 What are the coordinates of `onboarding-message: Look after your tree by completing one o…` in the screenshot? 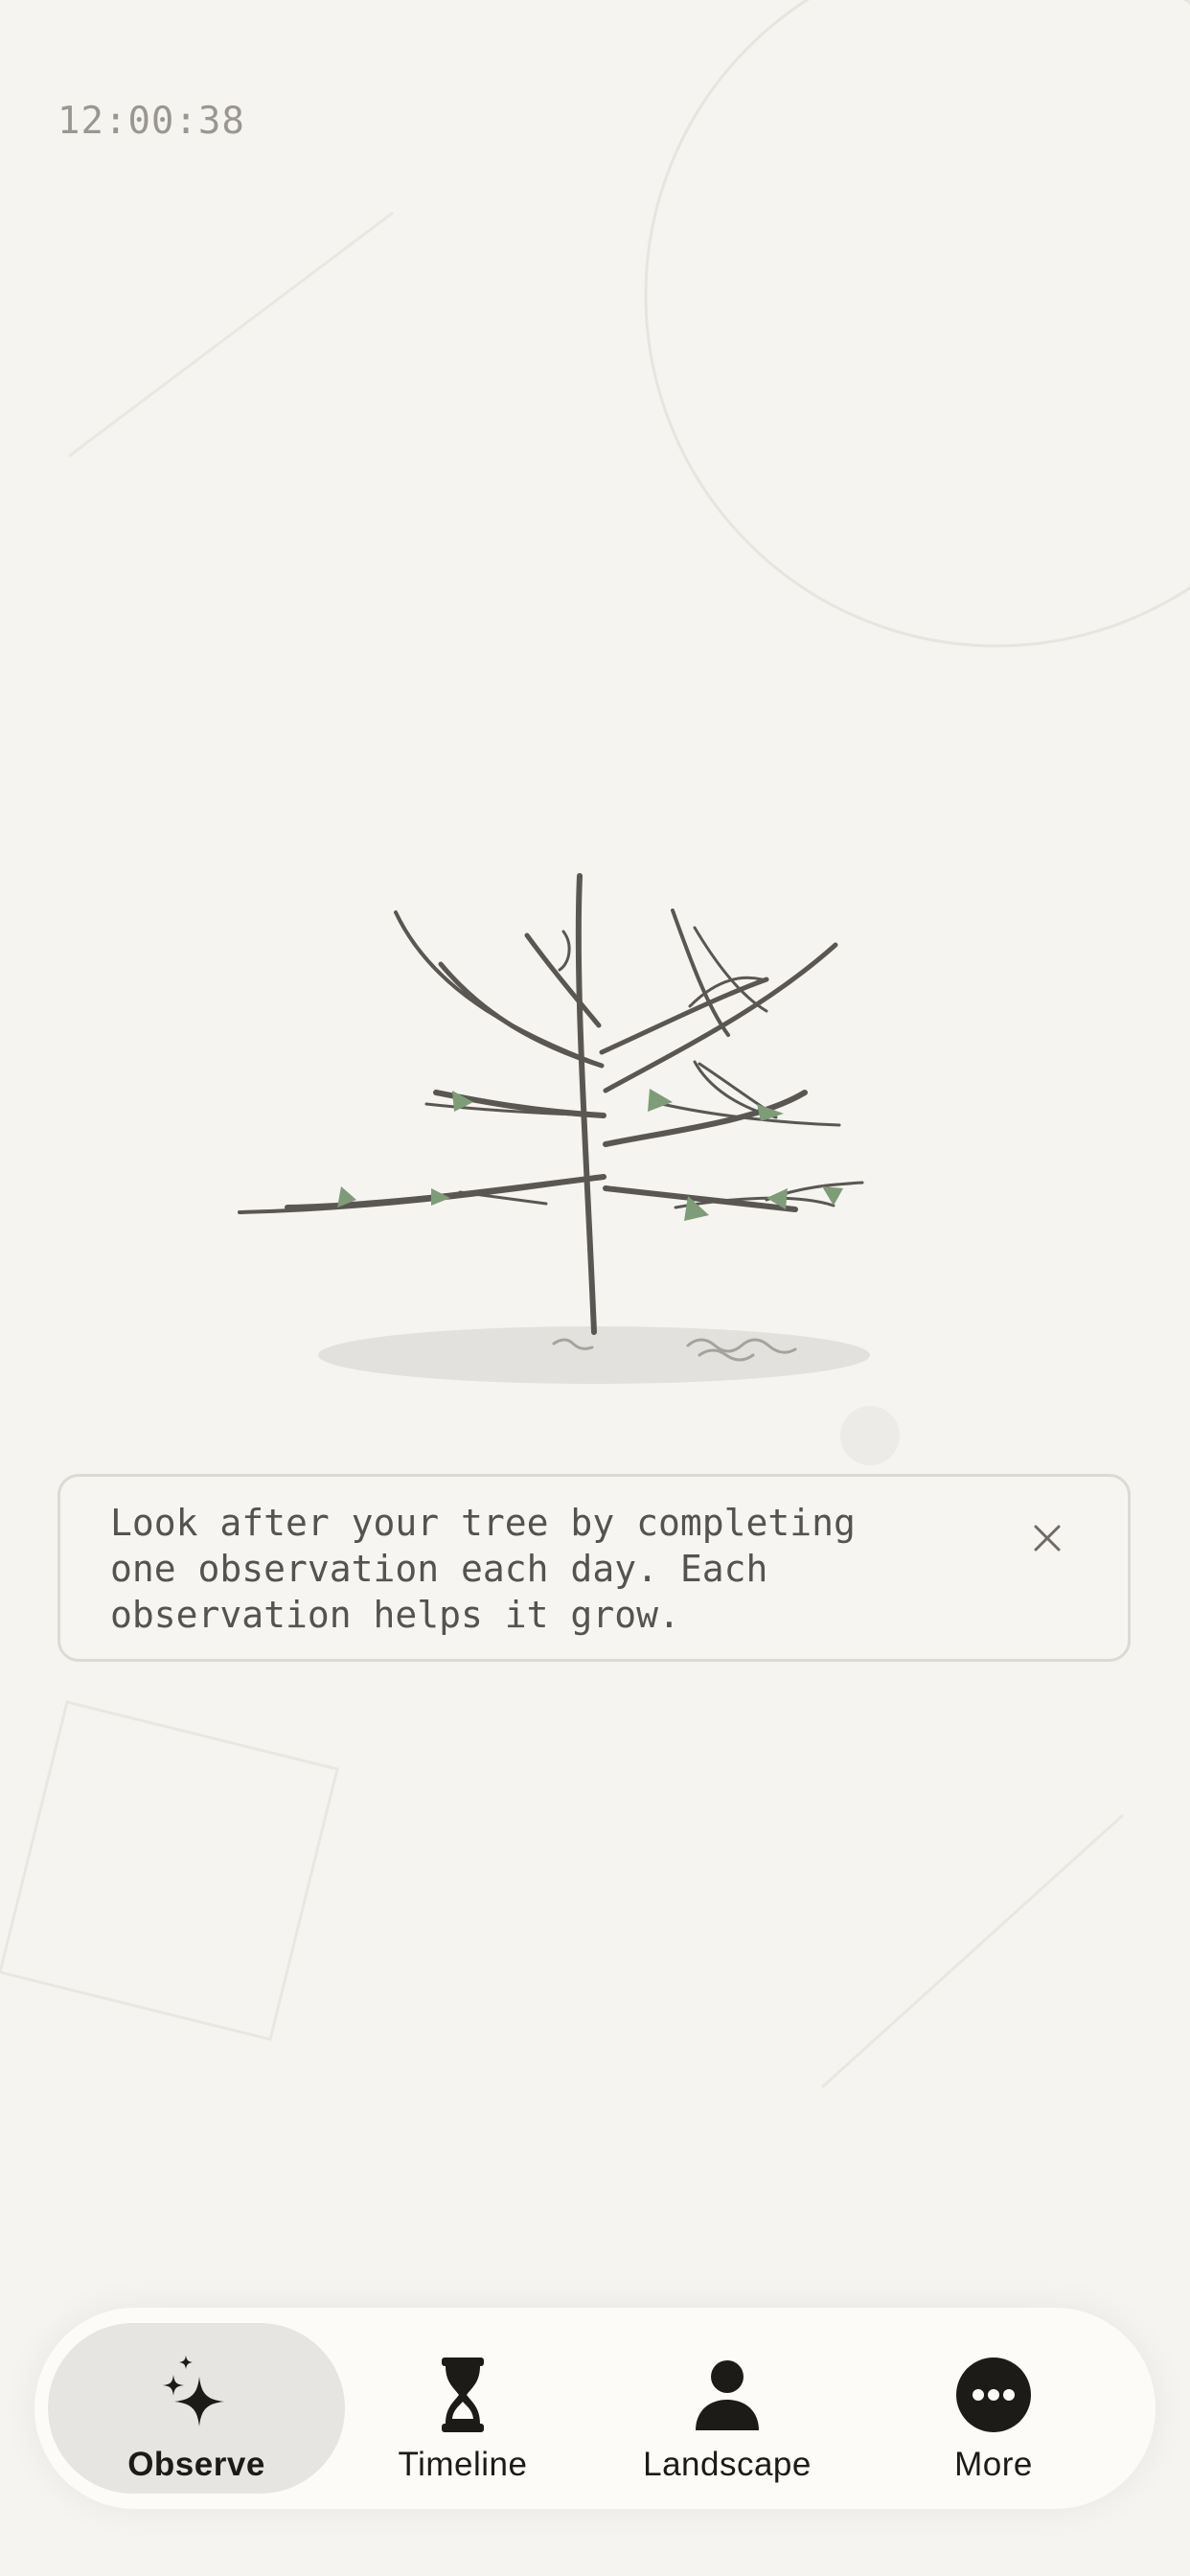 It's located at (483, 1569).